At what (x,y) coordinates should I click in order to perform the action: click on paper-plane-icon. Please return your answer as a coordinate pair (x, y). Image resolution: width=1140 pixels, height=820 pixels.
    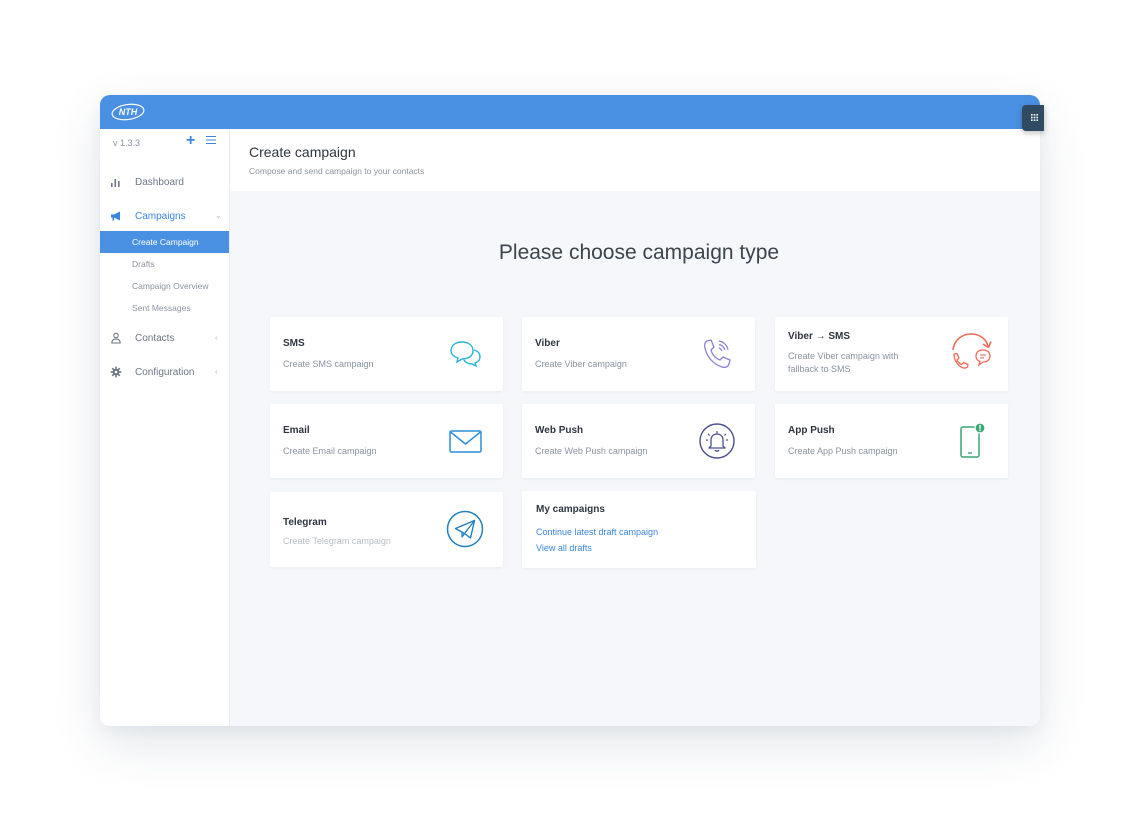
    Looking at the image, I should click on (465, 529).